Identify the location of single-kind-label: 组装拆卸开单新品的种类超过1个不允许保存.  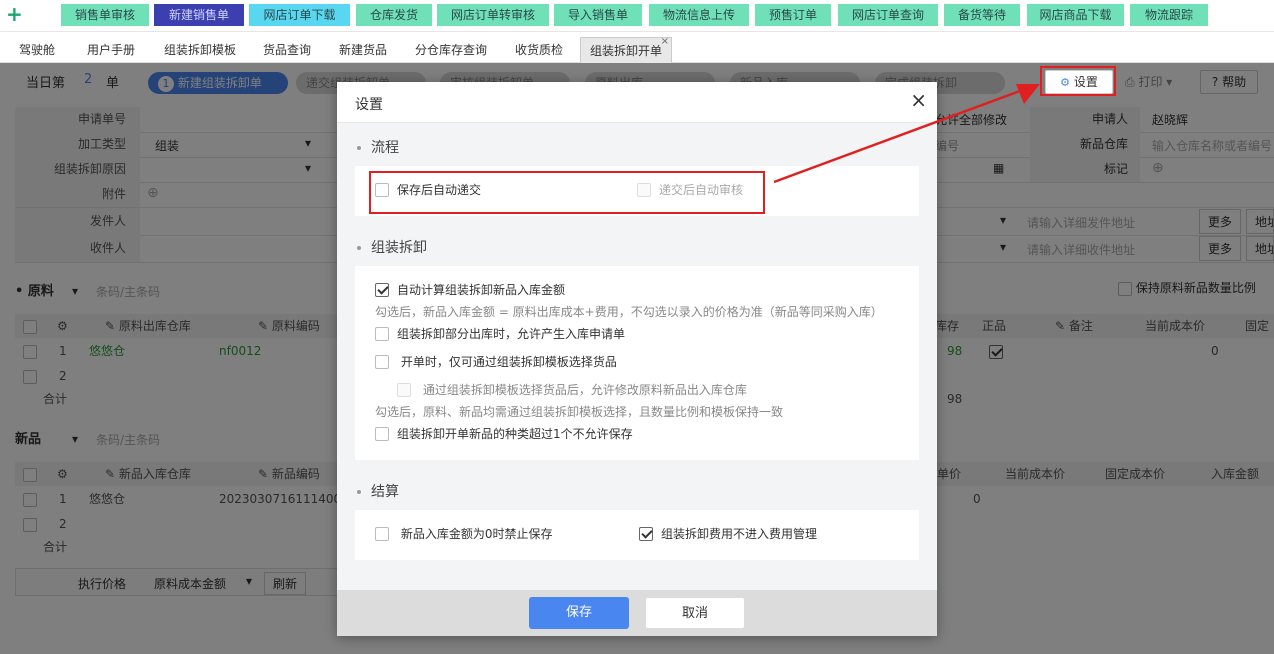
(515, 434).